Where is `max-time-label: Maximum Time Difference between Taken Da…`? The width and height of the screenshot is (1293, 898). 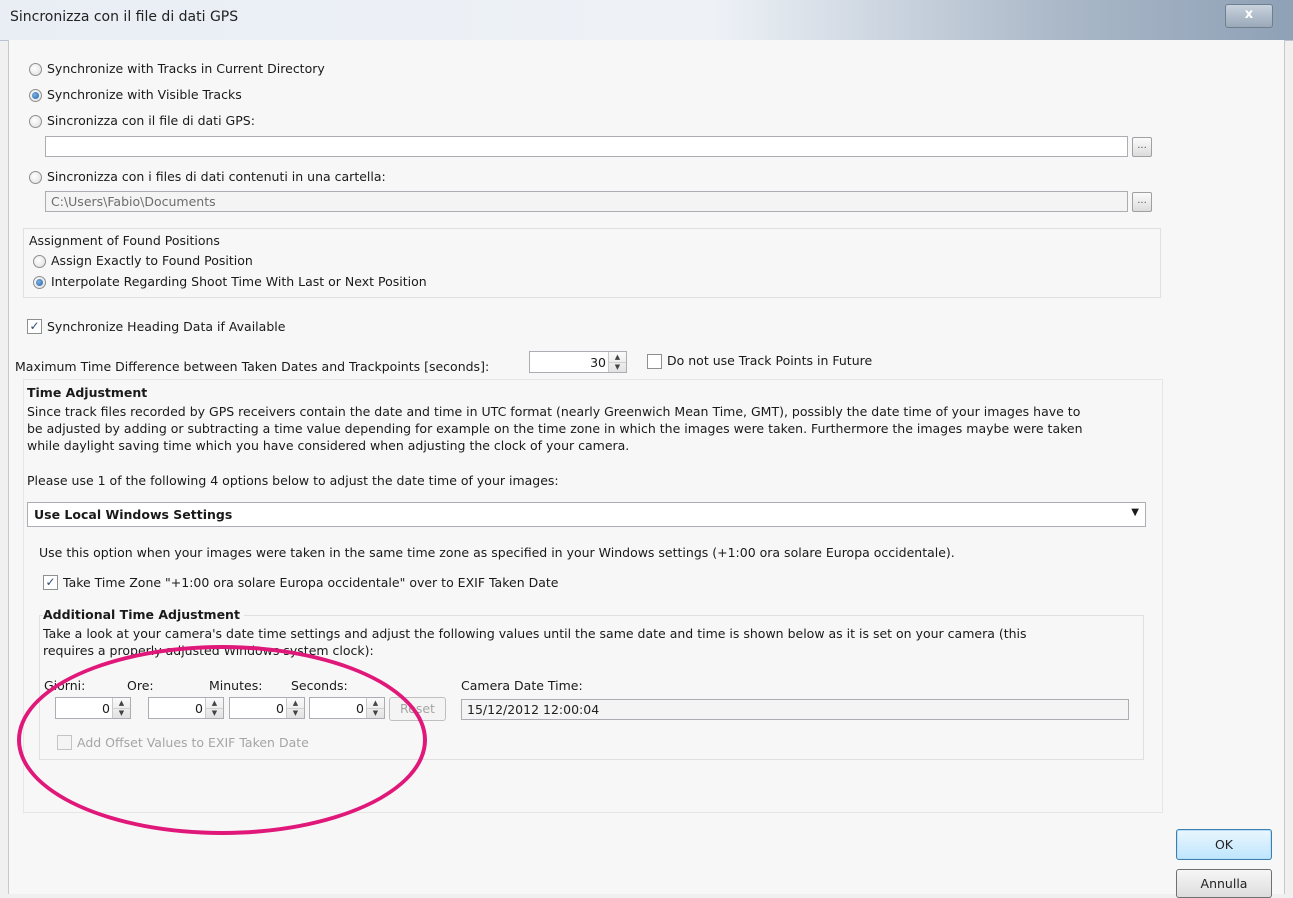
max-time-label: Maximum Time Difference between Taken Da… is located at coordinates (252, 366).